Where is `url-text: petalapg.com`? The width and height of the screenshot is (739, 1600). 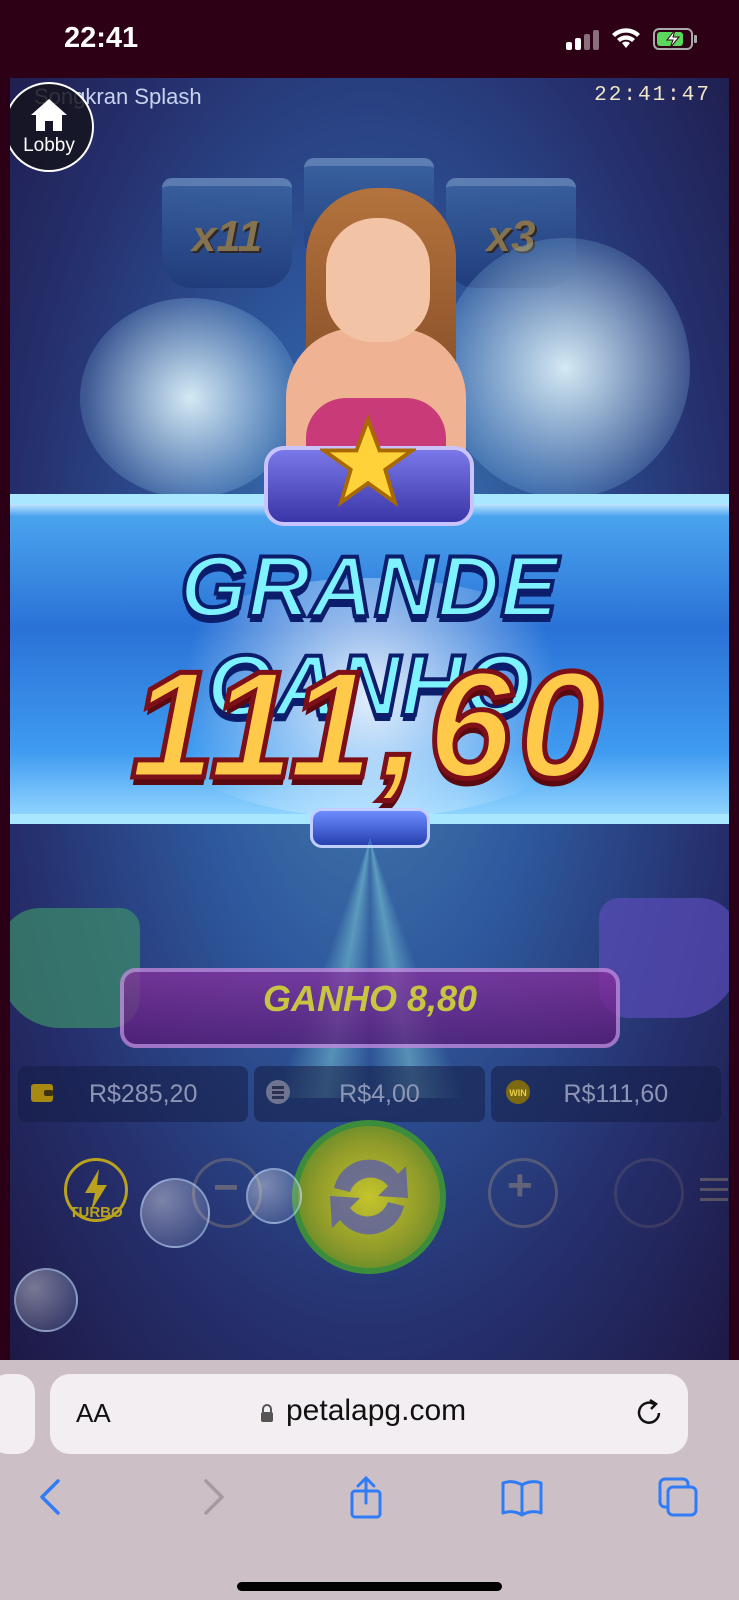
url-text: petalapg.com is located at coordinates (376, 1411).